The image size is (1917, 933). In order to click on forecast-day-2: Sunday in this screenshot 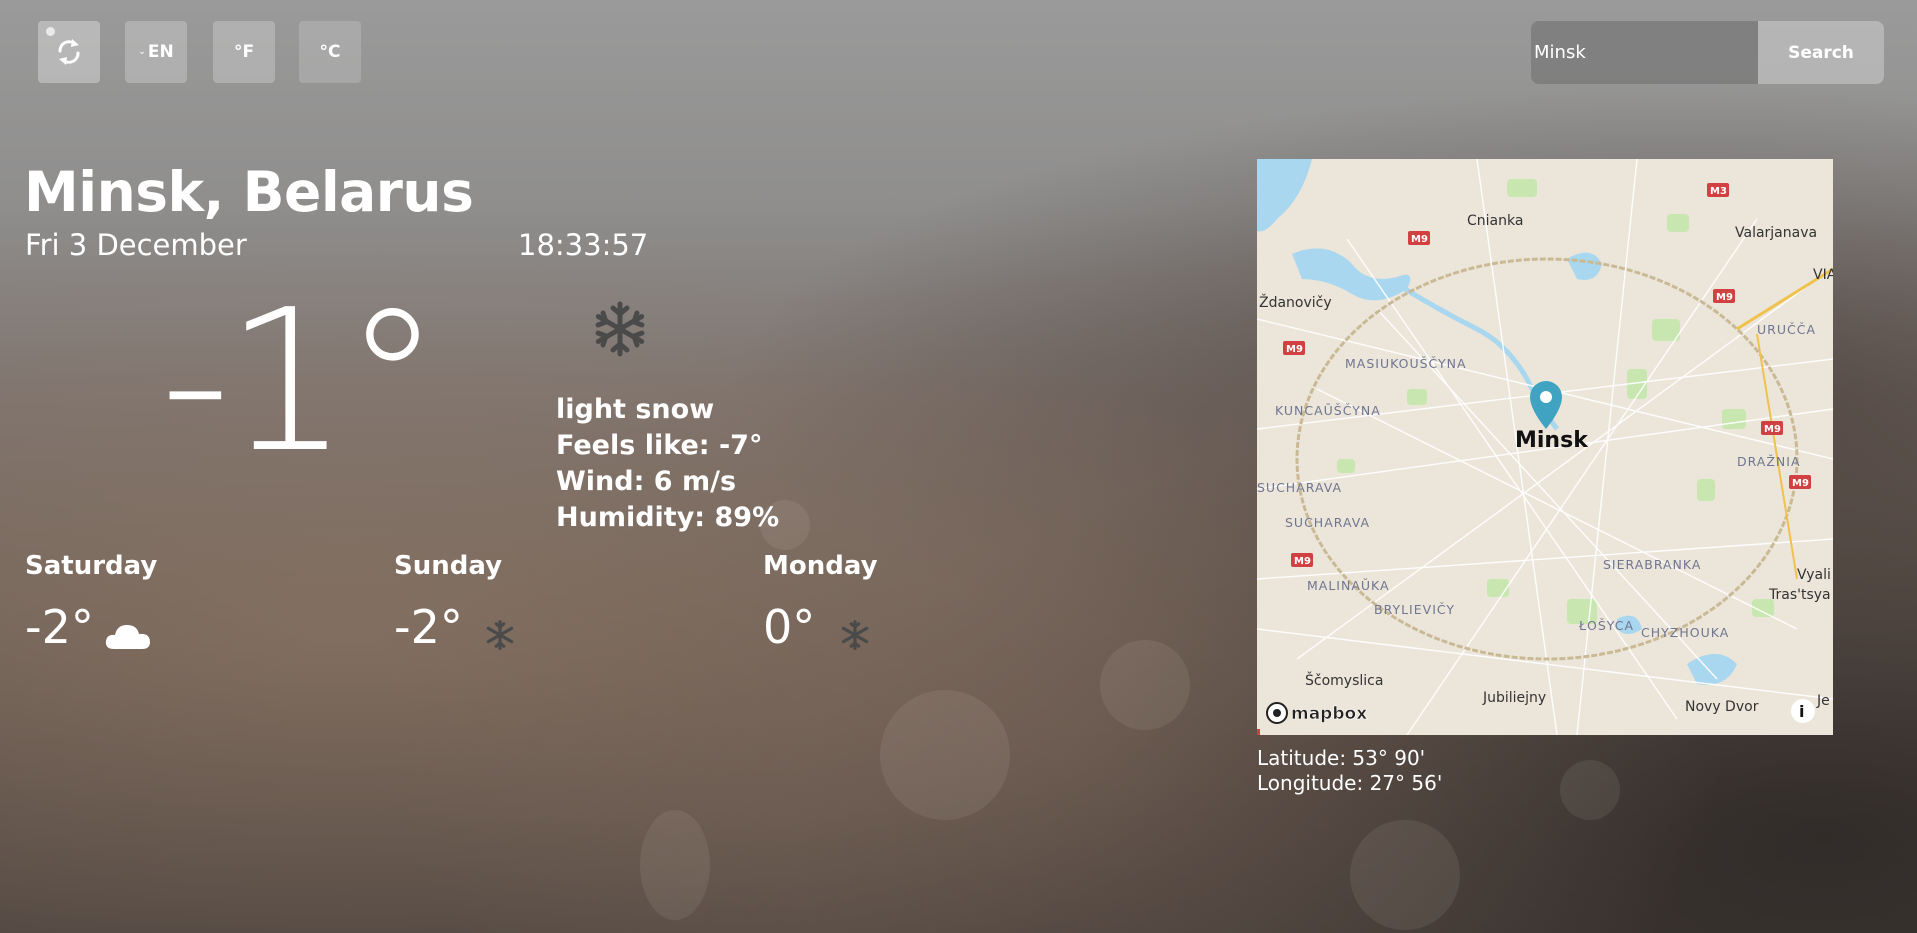, I will do `click(448, 566)`.